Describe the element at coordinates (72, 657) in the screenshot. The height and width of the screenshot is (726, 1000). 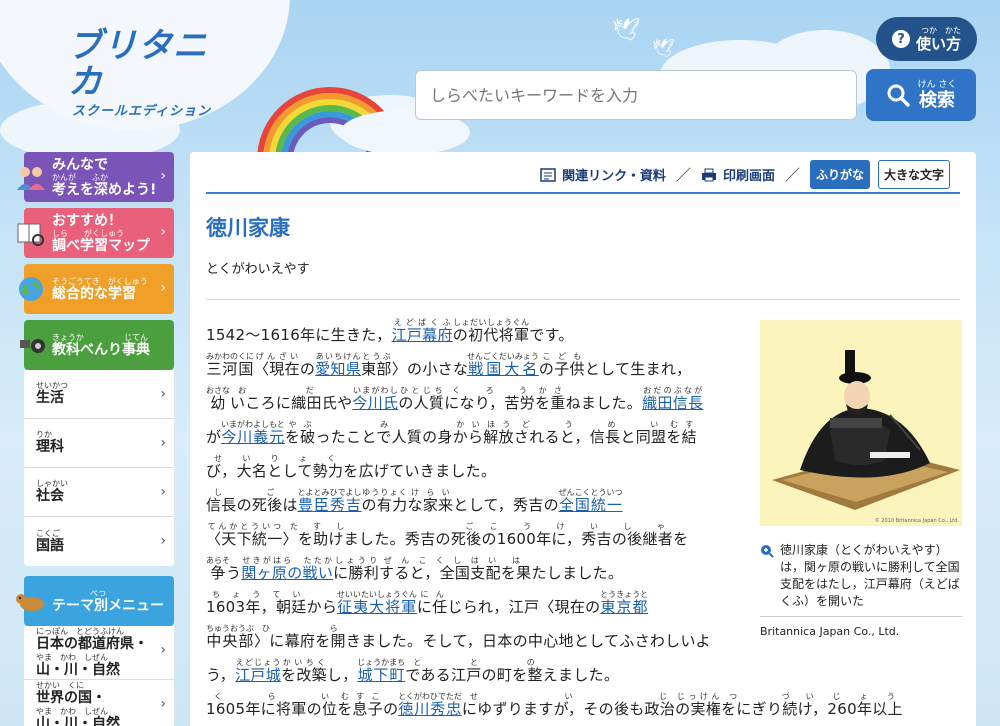
I see `theme-ruby: やま かわ しぜん` at that location.